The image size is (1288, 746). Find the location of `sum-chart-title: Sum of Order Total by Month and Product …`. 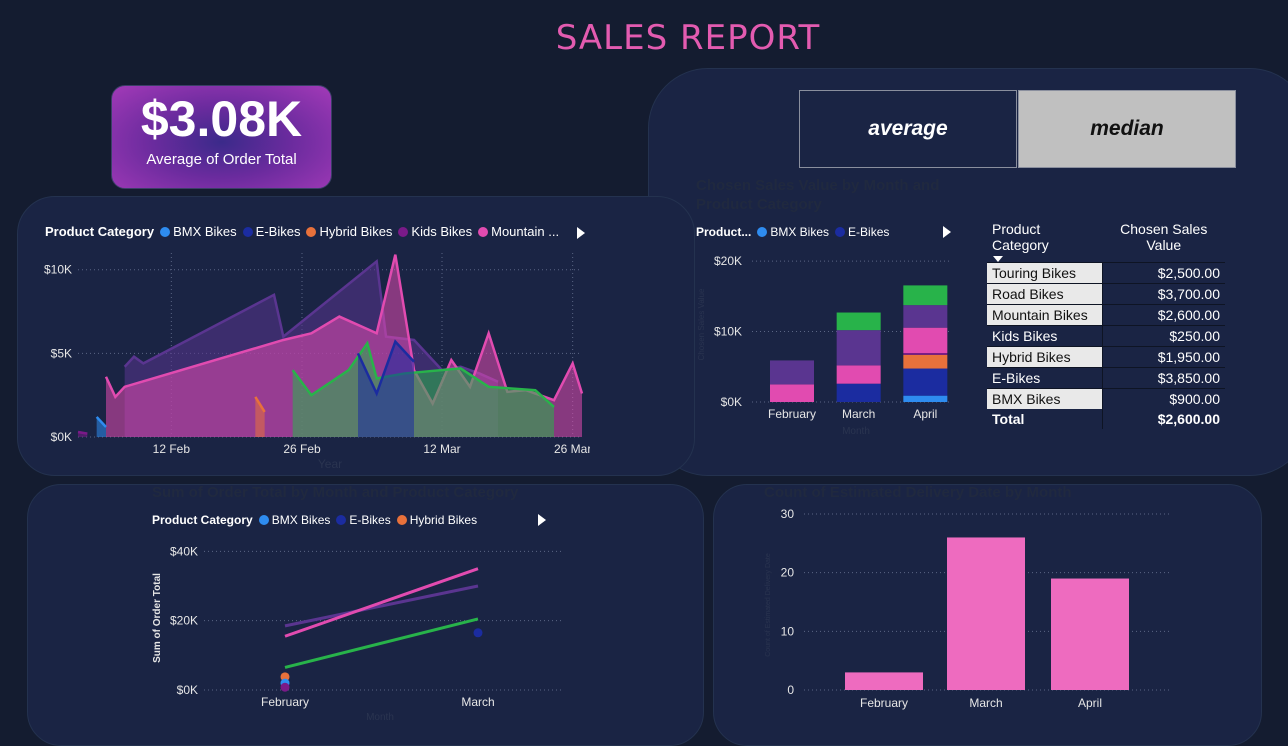

sum-chart-title: Sum of Order Total by Month and Product … is located at coordinates (335, 492).